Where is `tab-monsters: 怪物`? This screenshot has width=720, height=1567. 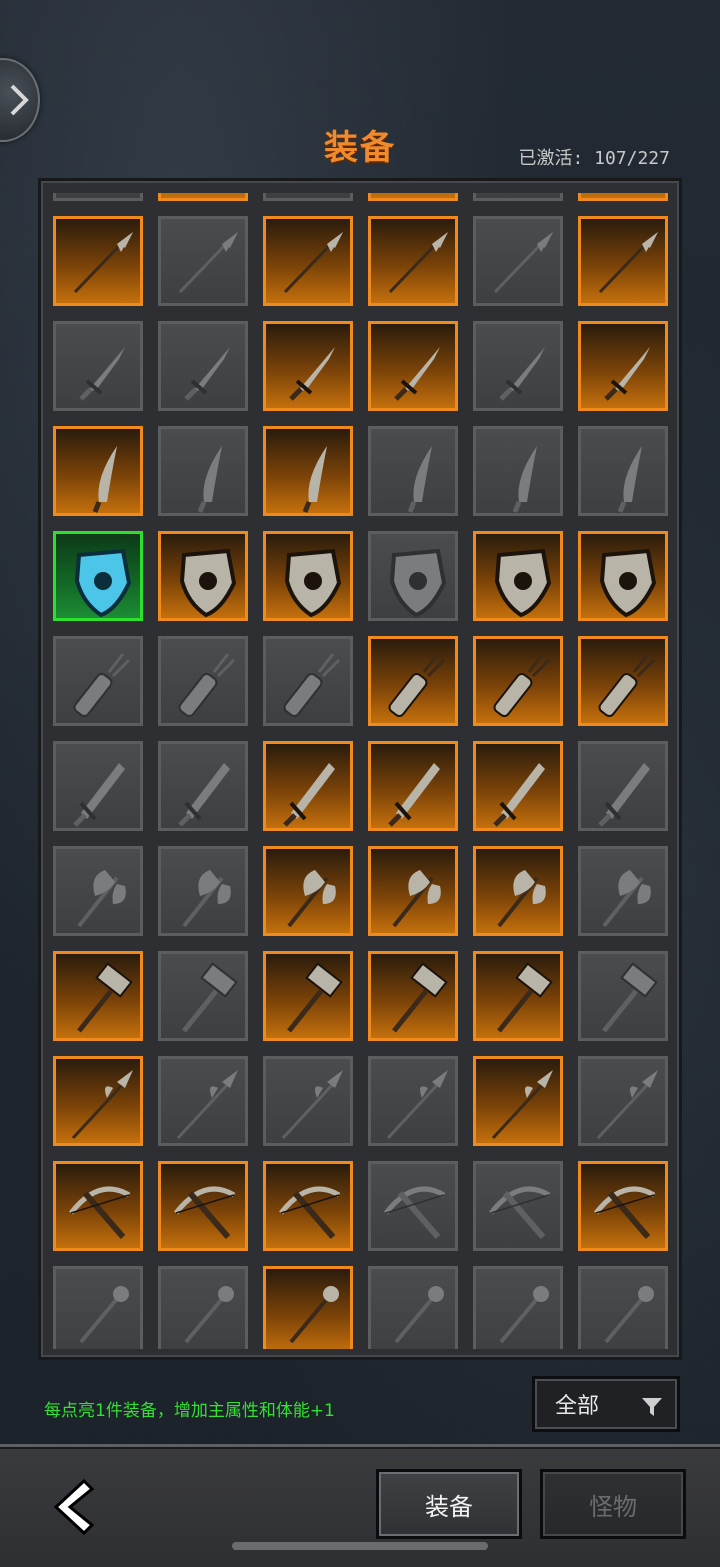 tab-monsters: 怪物 is located at coordinates (613, 1504).